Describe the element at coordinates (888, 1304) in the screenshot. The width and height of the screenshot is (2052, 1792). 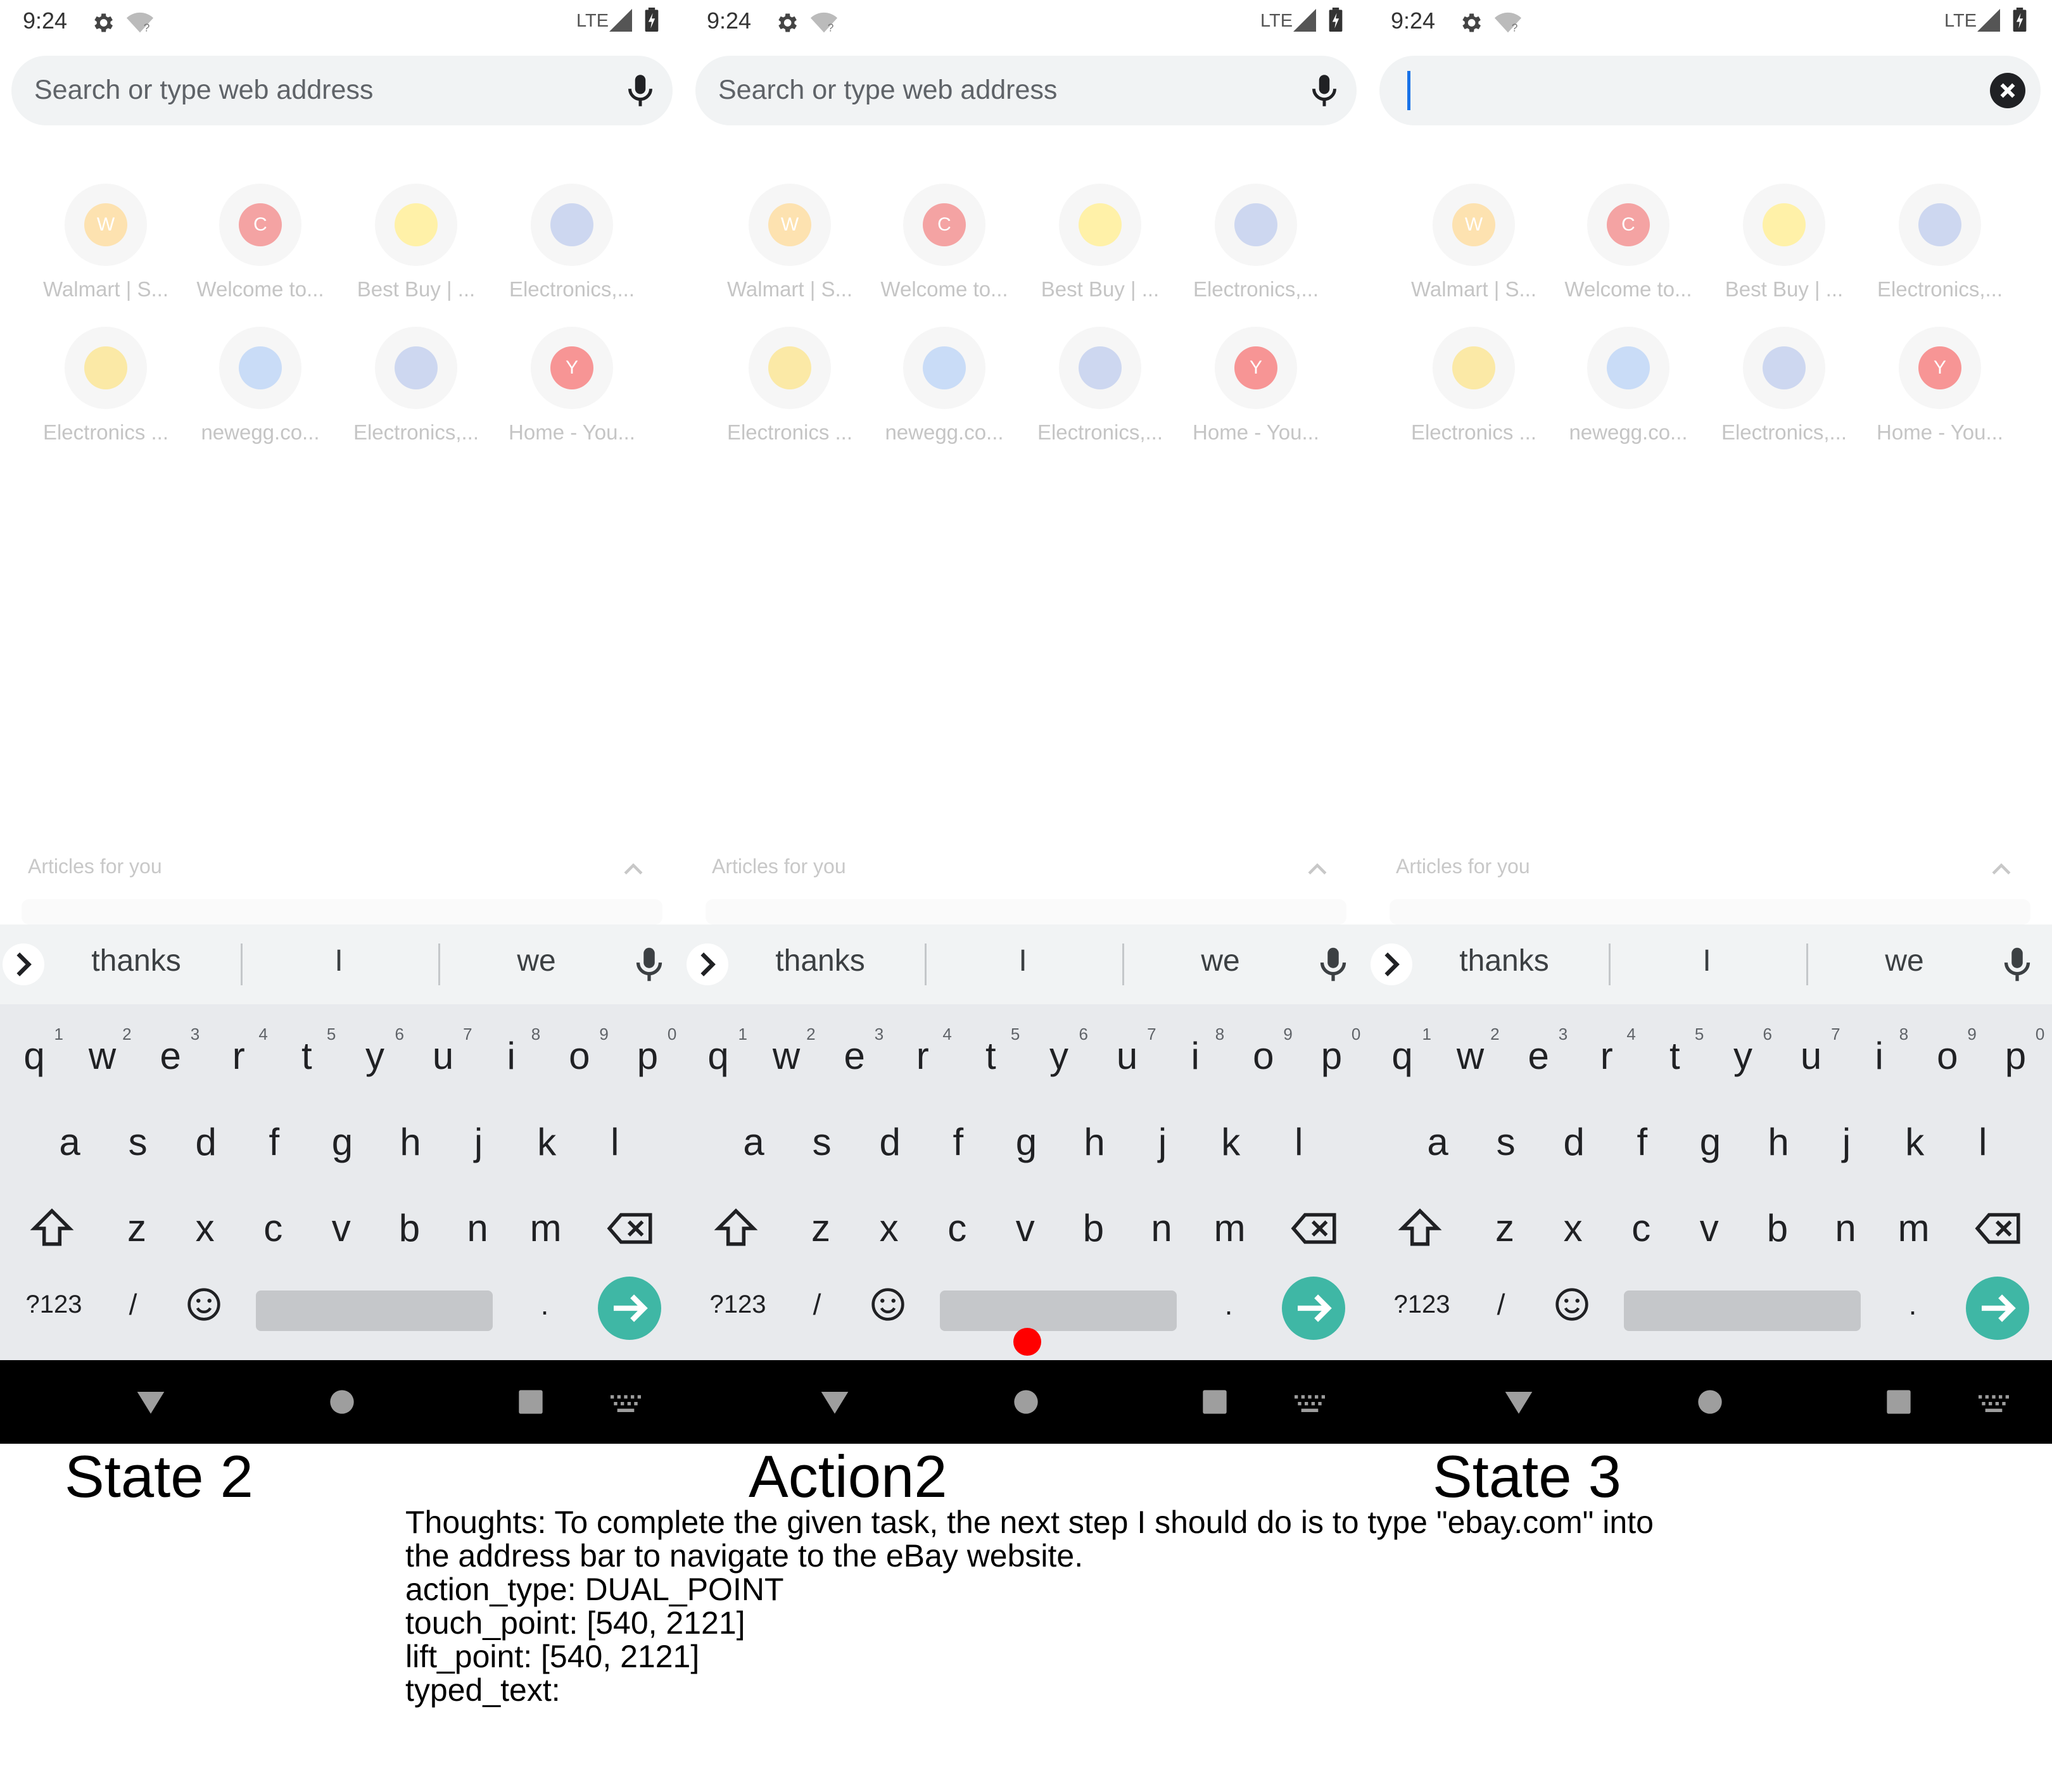
I see `emoji-key` at that location.